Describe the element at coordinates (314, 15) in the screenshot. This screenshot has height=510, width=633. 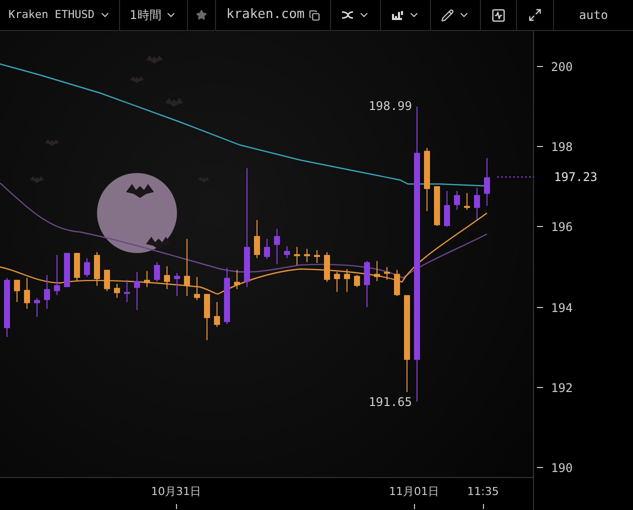
I see `copy-icon` at that location.